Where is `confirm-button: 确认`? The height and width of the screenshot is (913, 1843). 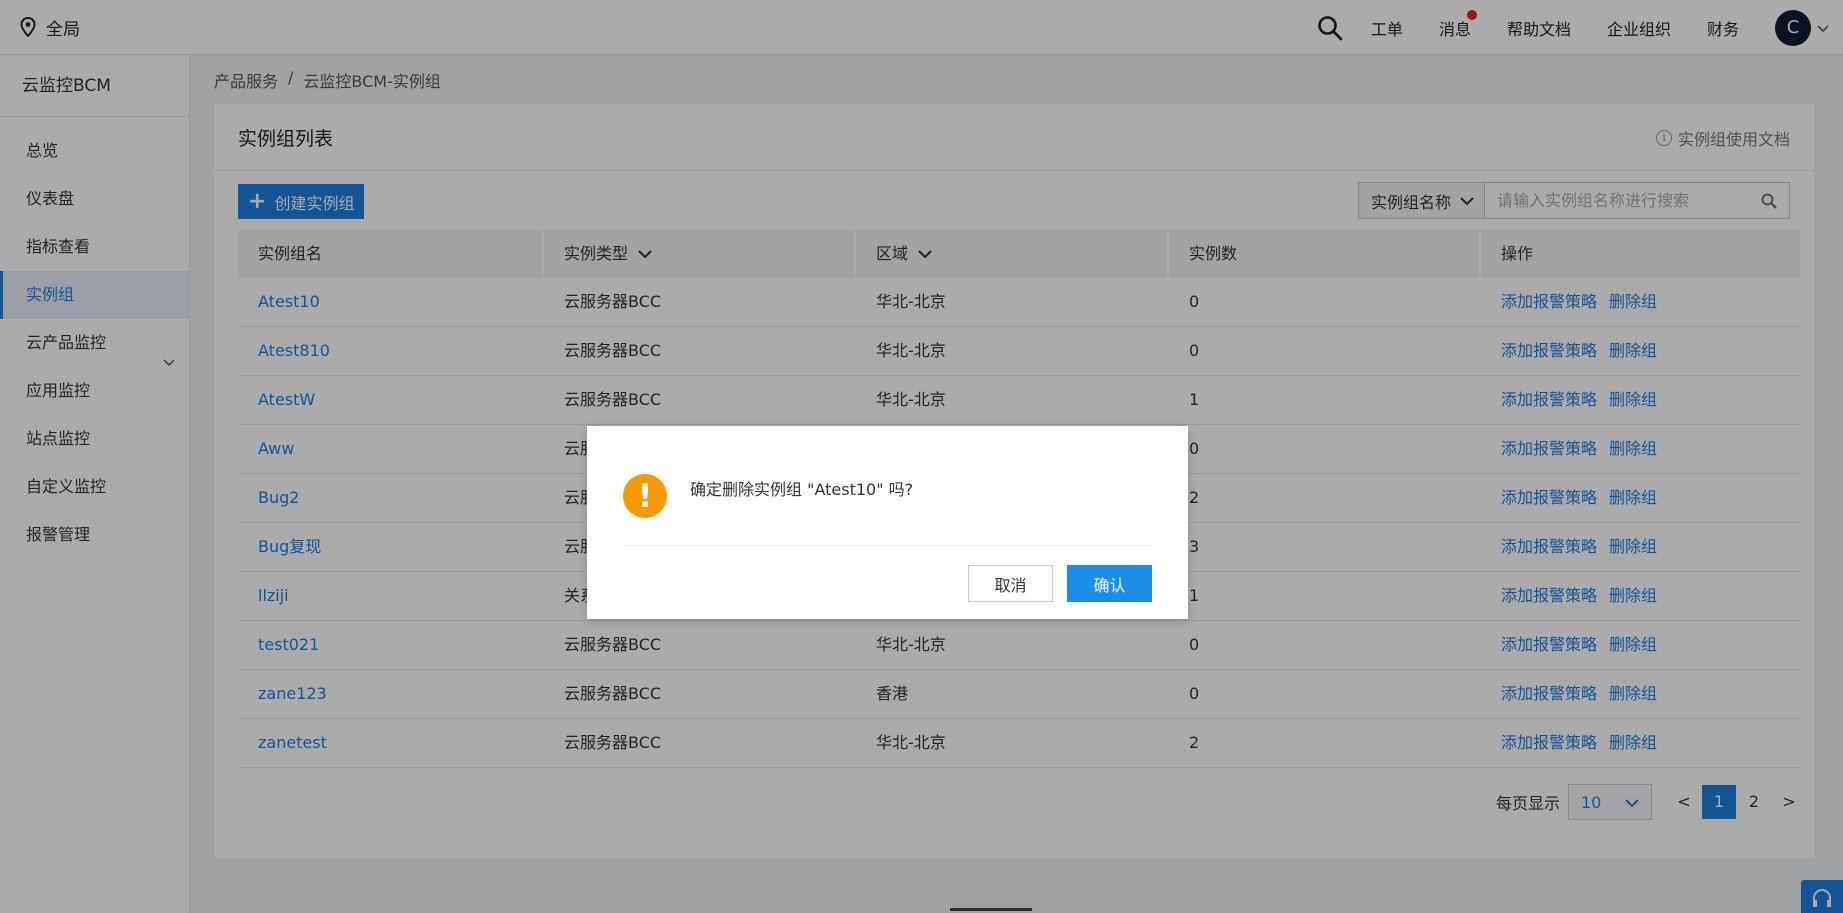
confirm-button: 确认 is located at coordinates (1109, 583).